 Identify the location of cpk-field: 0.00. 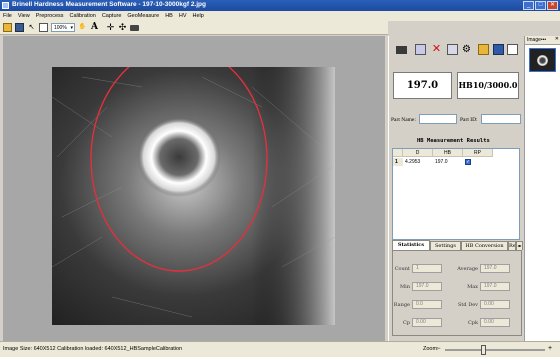
(495, 322).